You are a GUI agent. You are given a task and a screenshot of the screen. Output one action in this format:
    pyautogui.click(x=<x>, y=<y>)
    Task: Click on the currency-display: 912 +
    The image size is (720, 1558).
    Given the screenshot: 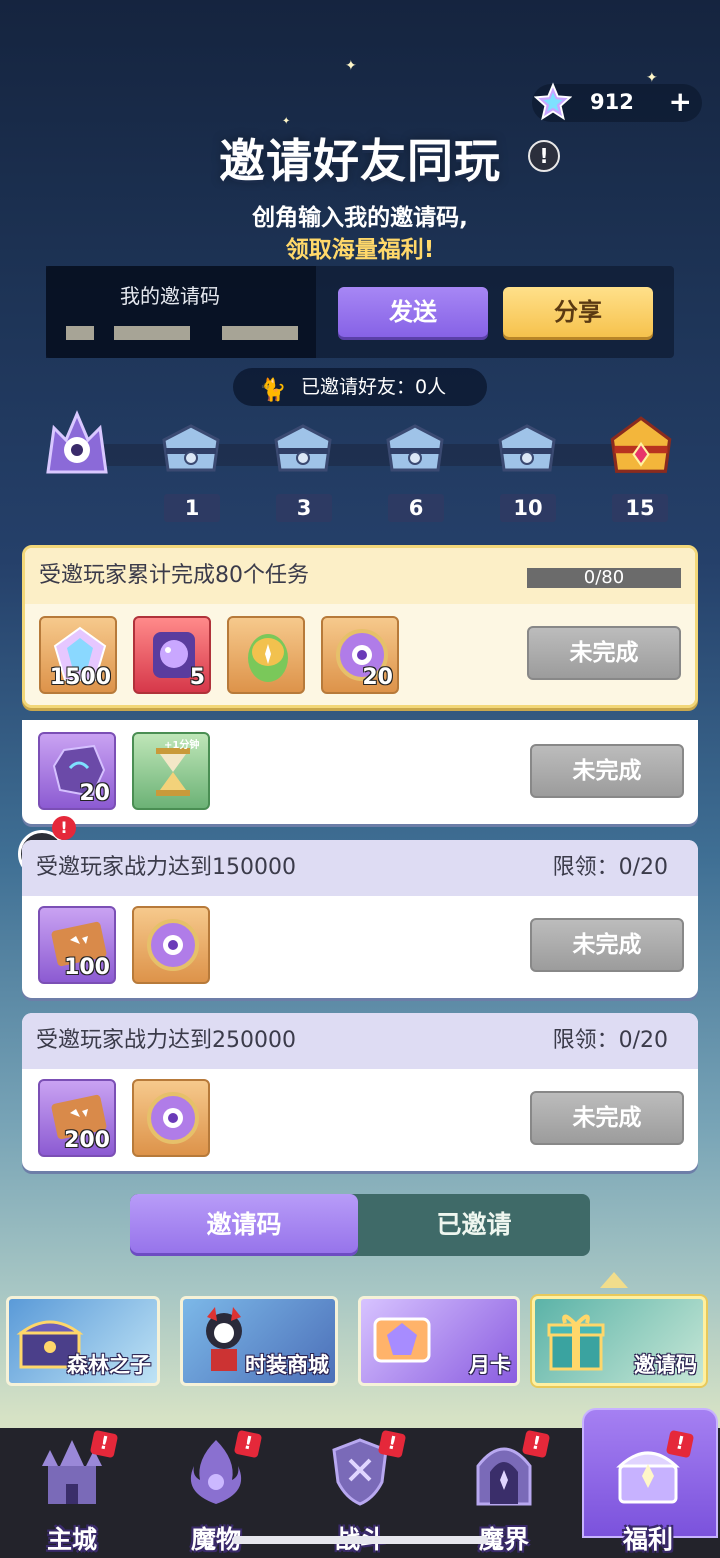 What is the action you would take?
    pyautogui.click(x=617, y=102)
    